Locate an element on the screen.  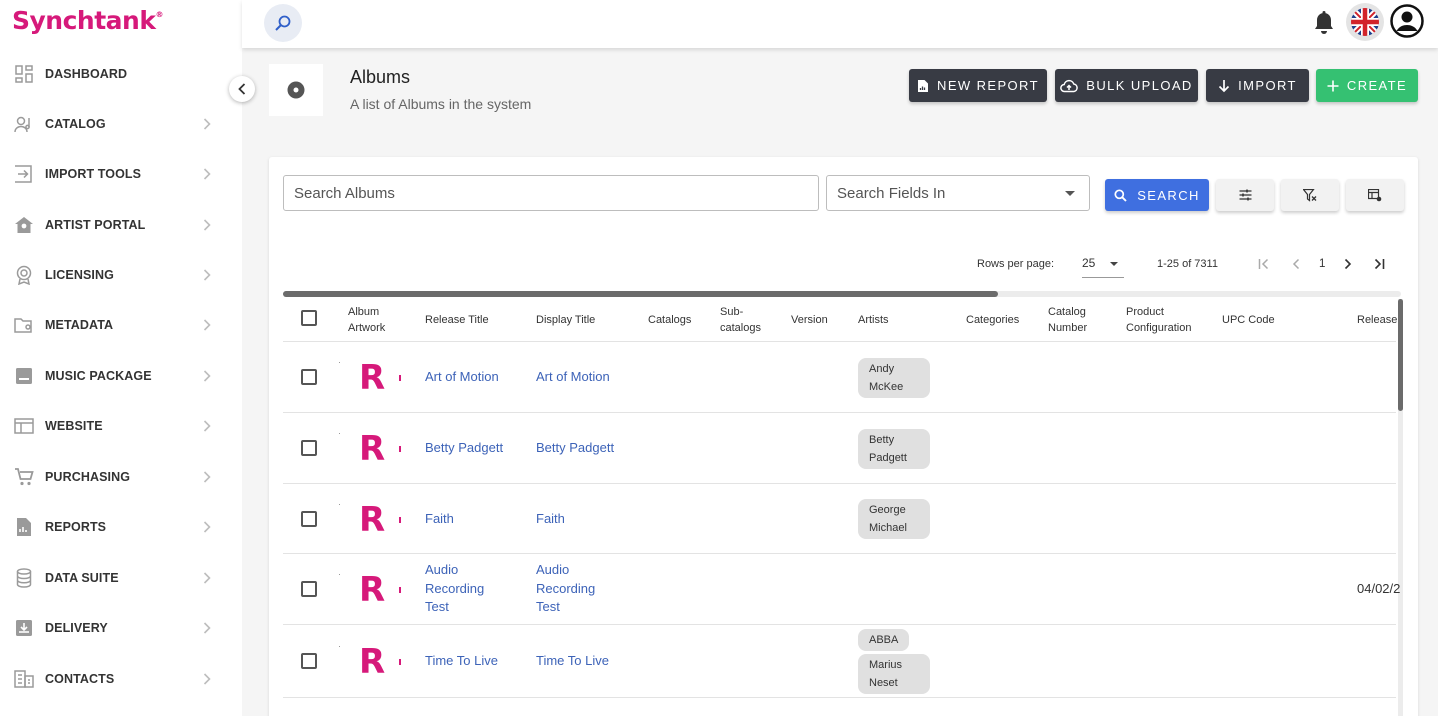
page-title: Albums is located at coordinates (380, 77).